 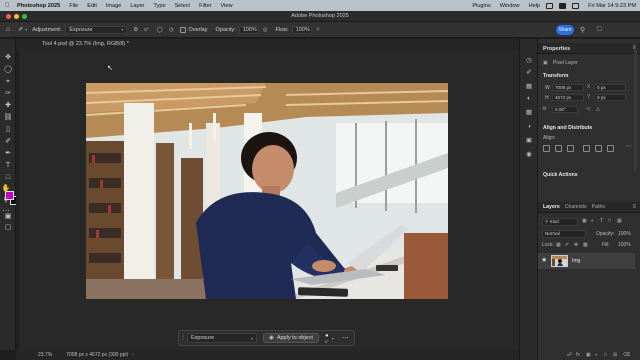 I want to click on adjustment-brush-tool-icon: ✐, so click(x=20, y=29).